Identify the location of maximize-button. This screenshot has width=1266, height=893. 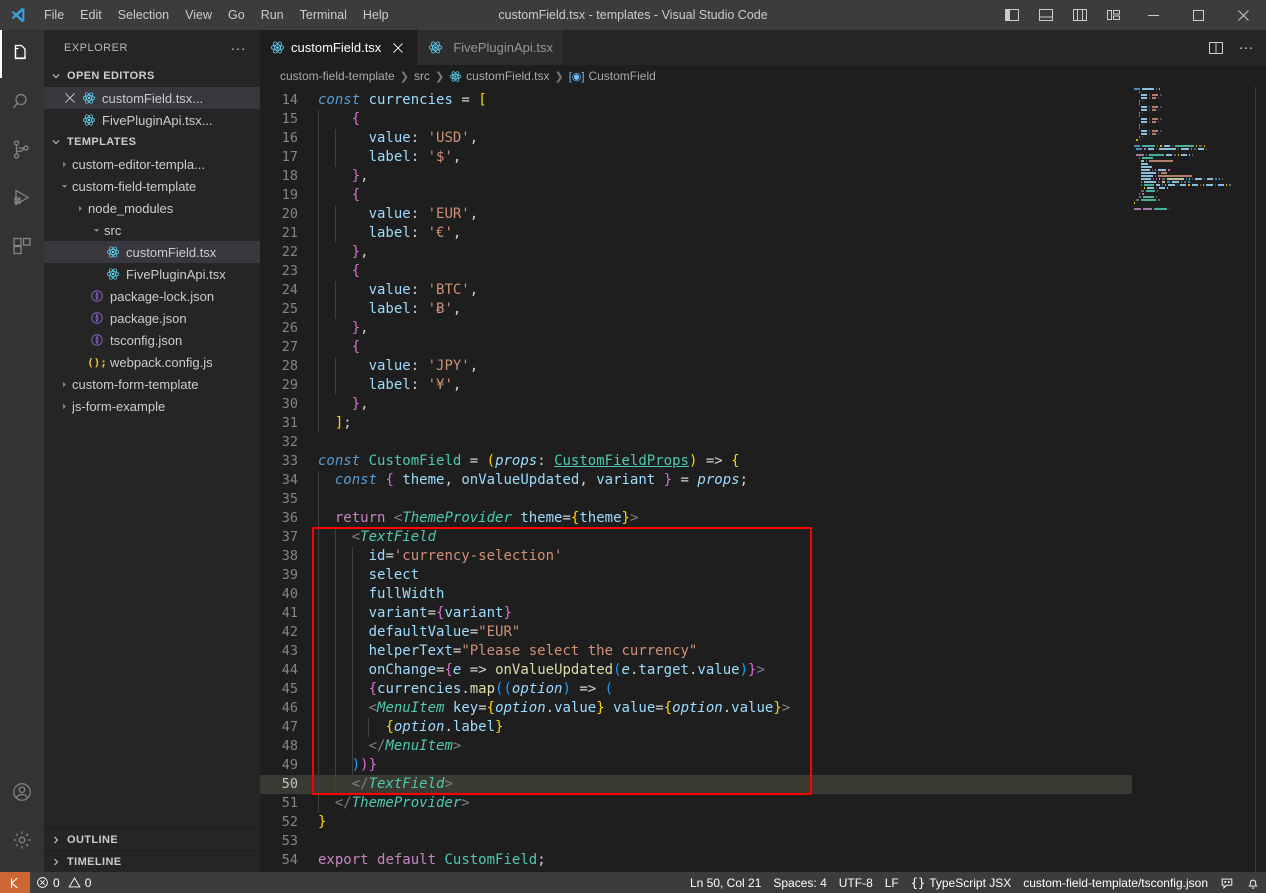
(1198, 15).